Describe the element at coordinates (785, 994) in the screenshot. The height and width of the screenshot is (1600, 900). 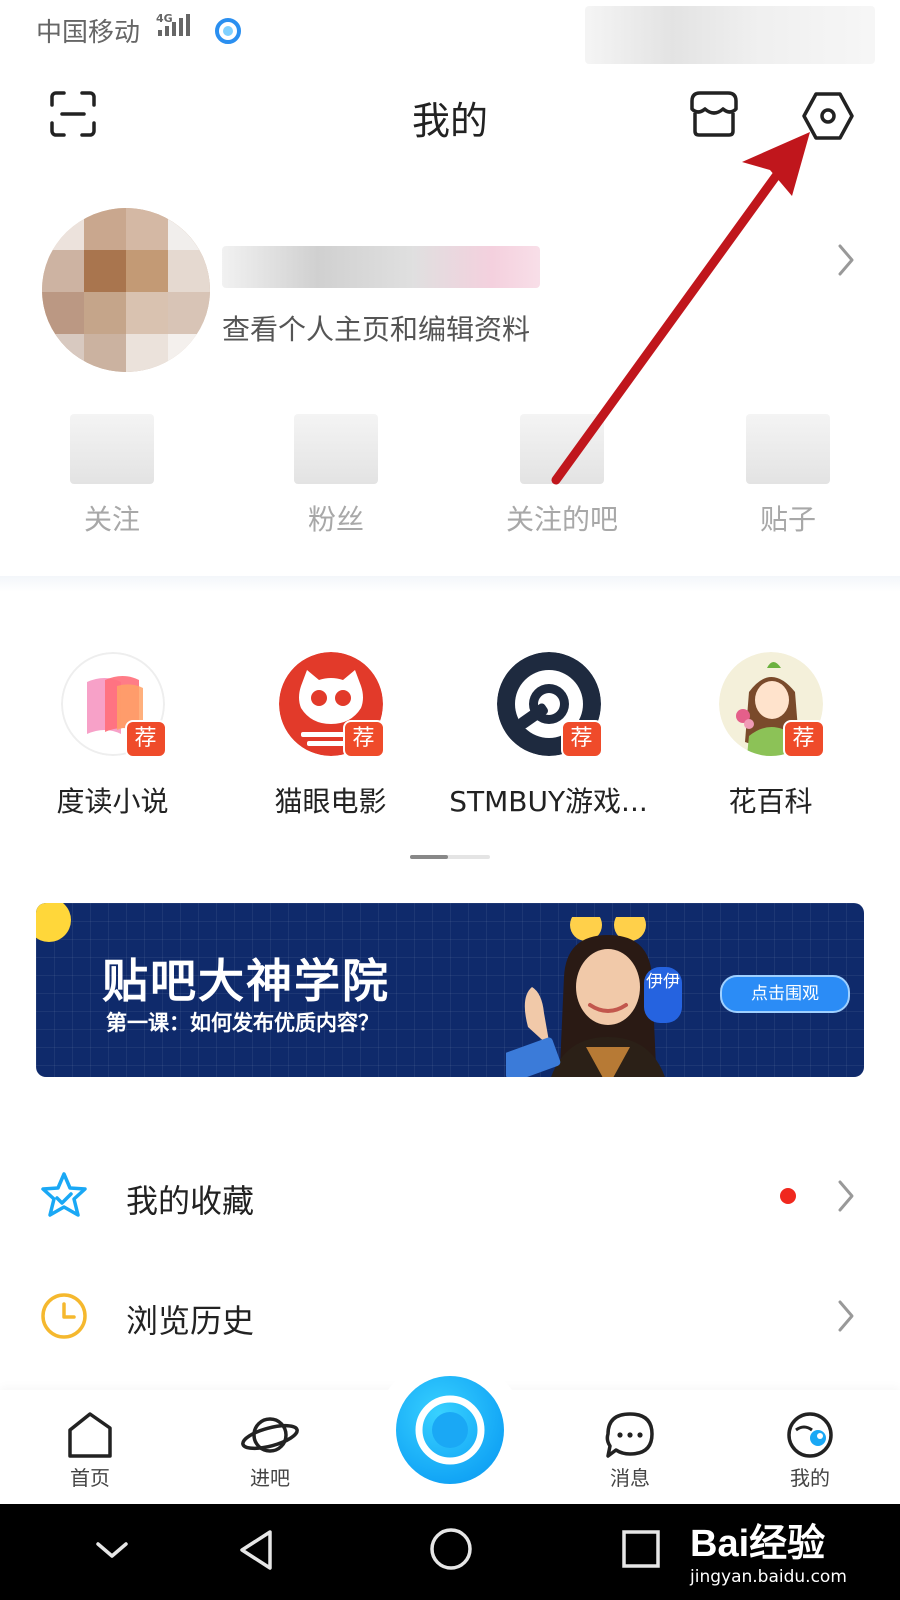
I see `banner-cta-button: 点击围观` at that location.